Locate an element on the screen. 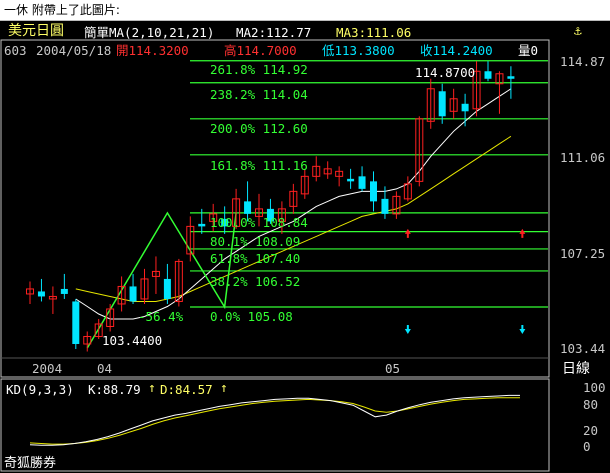 The image size is (610, 473). instrument-title: 美元日圓 is located at coordinates (36, 31).